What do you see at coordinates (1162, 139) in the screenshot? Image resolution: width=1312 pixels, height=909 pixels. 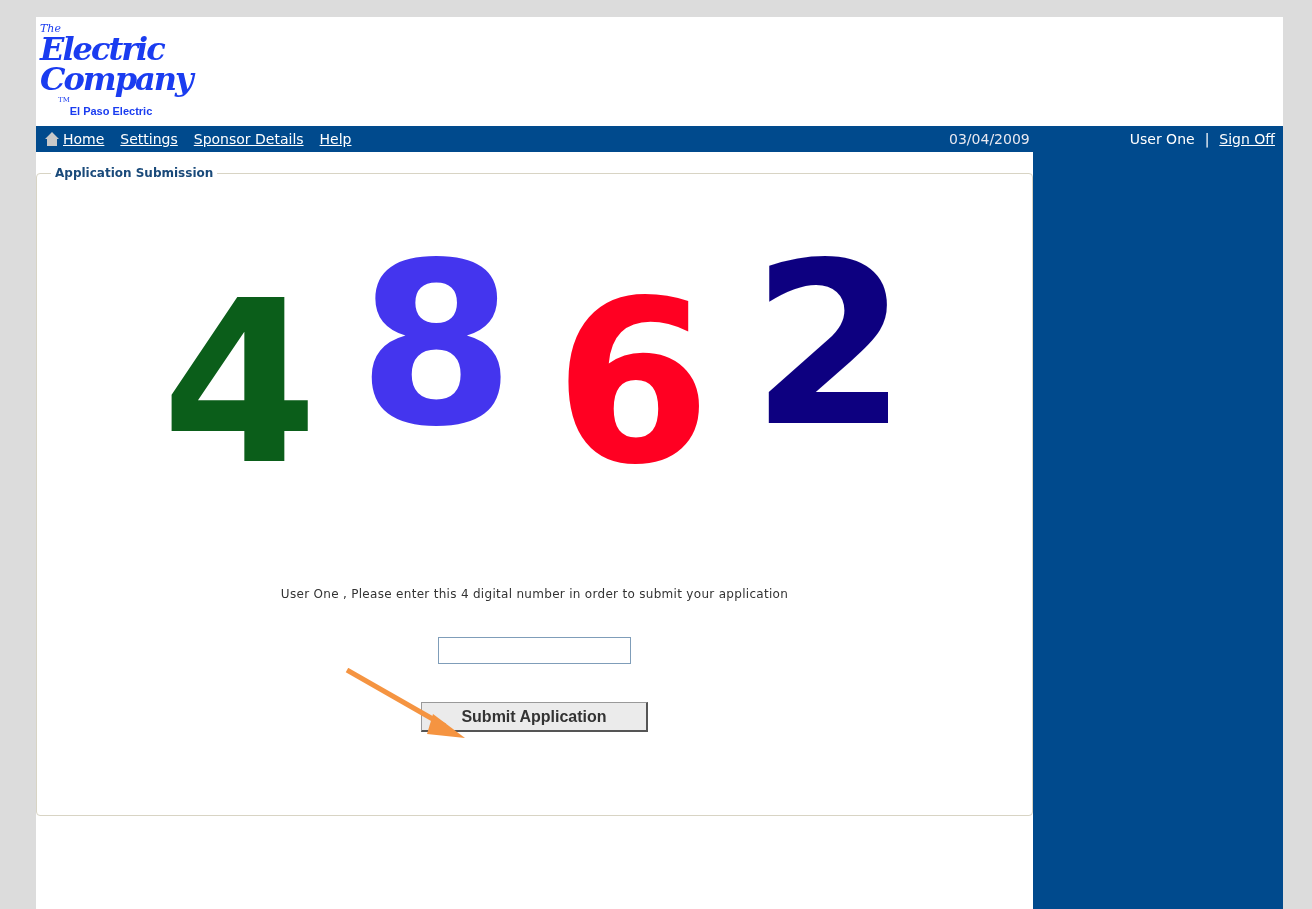 I see `user-name: User One` at bounding box center [1162, 139].